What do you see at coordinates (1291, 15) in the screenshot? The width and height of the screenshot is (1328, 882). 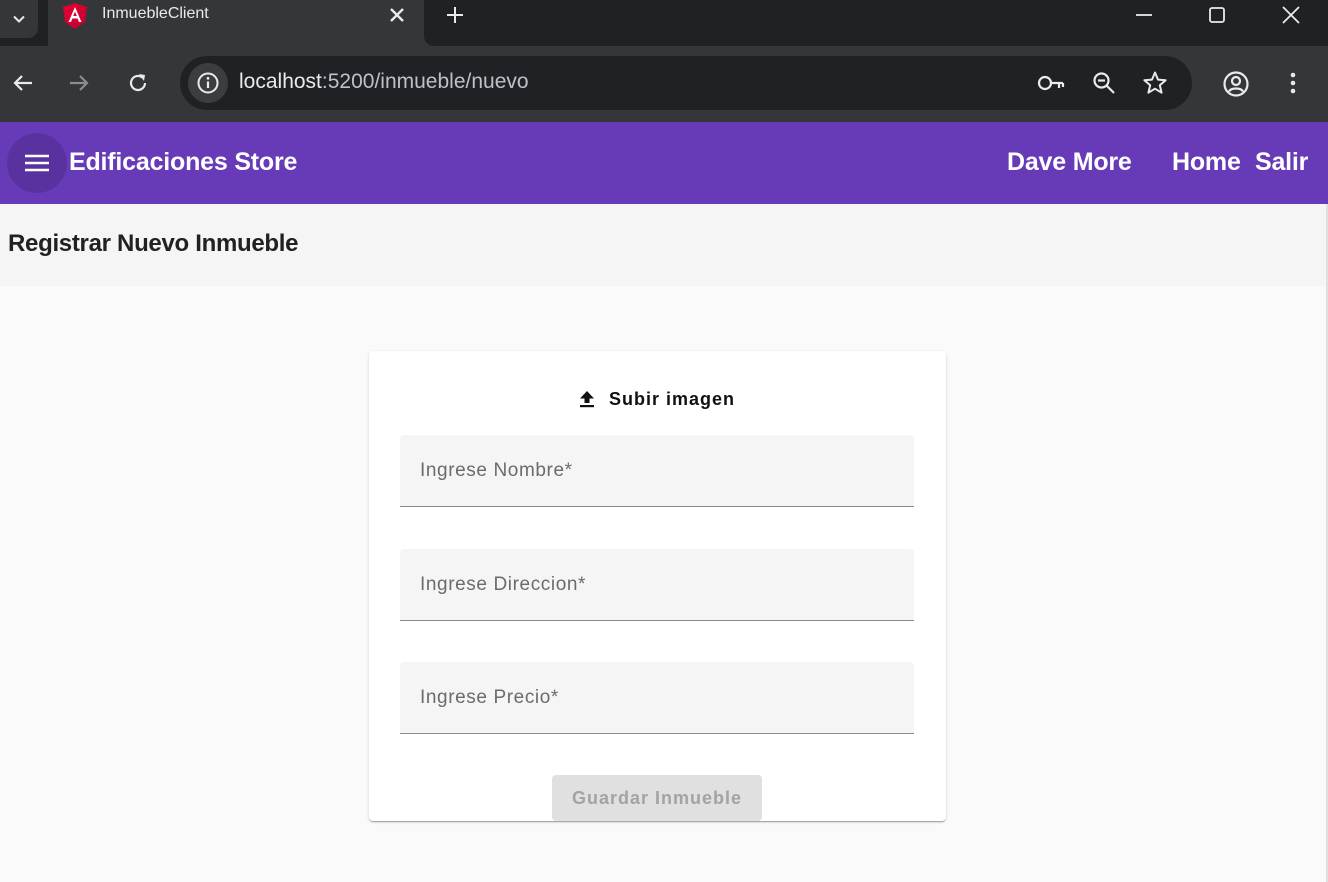 I see `window-close-icon` at bounding box center [1291, 15].